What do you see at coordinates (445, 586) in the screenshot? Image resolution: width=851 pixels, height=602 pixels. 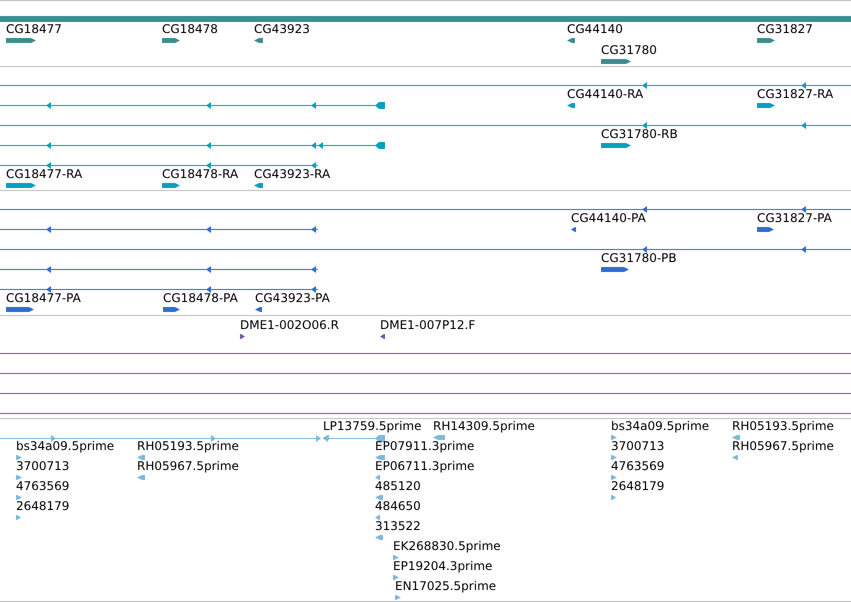 I see `feature-label: EN17025.5prime` at bounding box center [445, 586].